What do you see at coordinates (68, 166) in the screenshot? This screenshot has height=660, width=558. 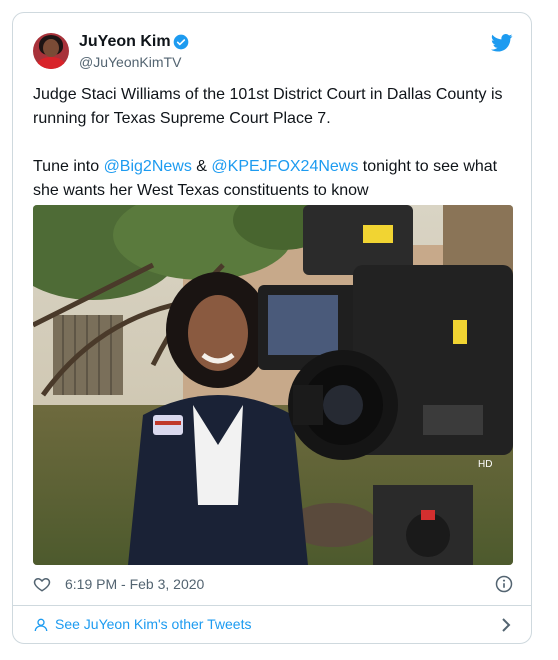 I see `tweet-line-2-prefix: Tune into` at bounding box center [68, 166].